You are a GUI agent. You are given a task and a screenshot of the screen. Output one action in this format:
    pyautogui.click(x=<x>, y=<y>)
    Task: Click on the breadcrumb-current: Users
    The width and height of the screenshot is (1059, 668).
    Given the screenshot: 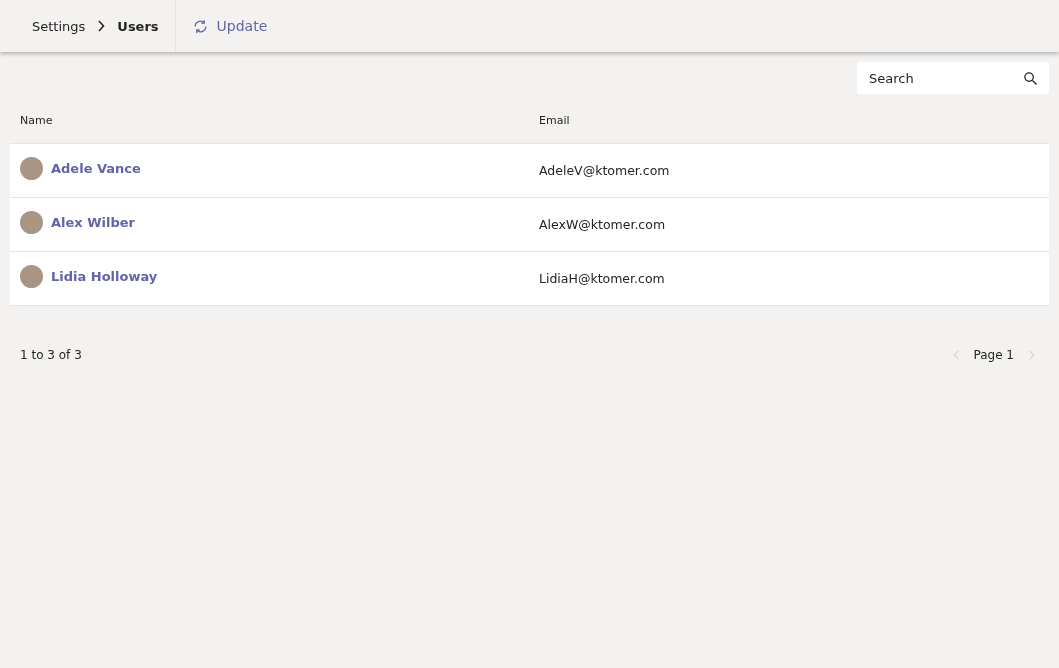 What is the action you would take?
    pyautogui.click(x=138, y=26)
    